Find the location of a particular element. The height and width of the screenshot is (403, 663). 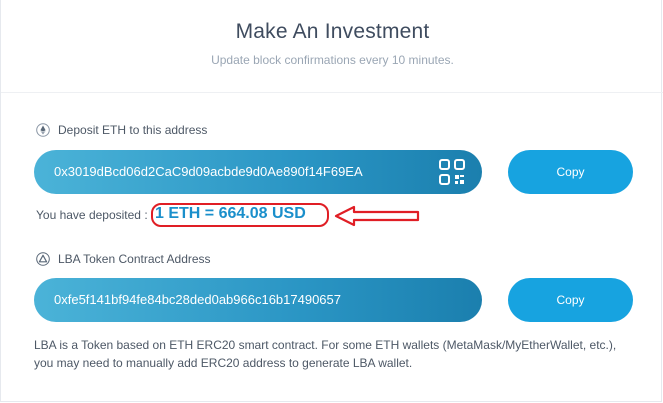

qr-code-icon is located at coordinates (452, 172).